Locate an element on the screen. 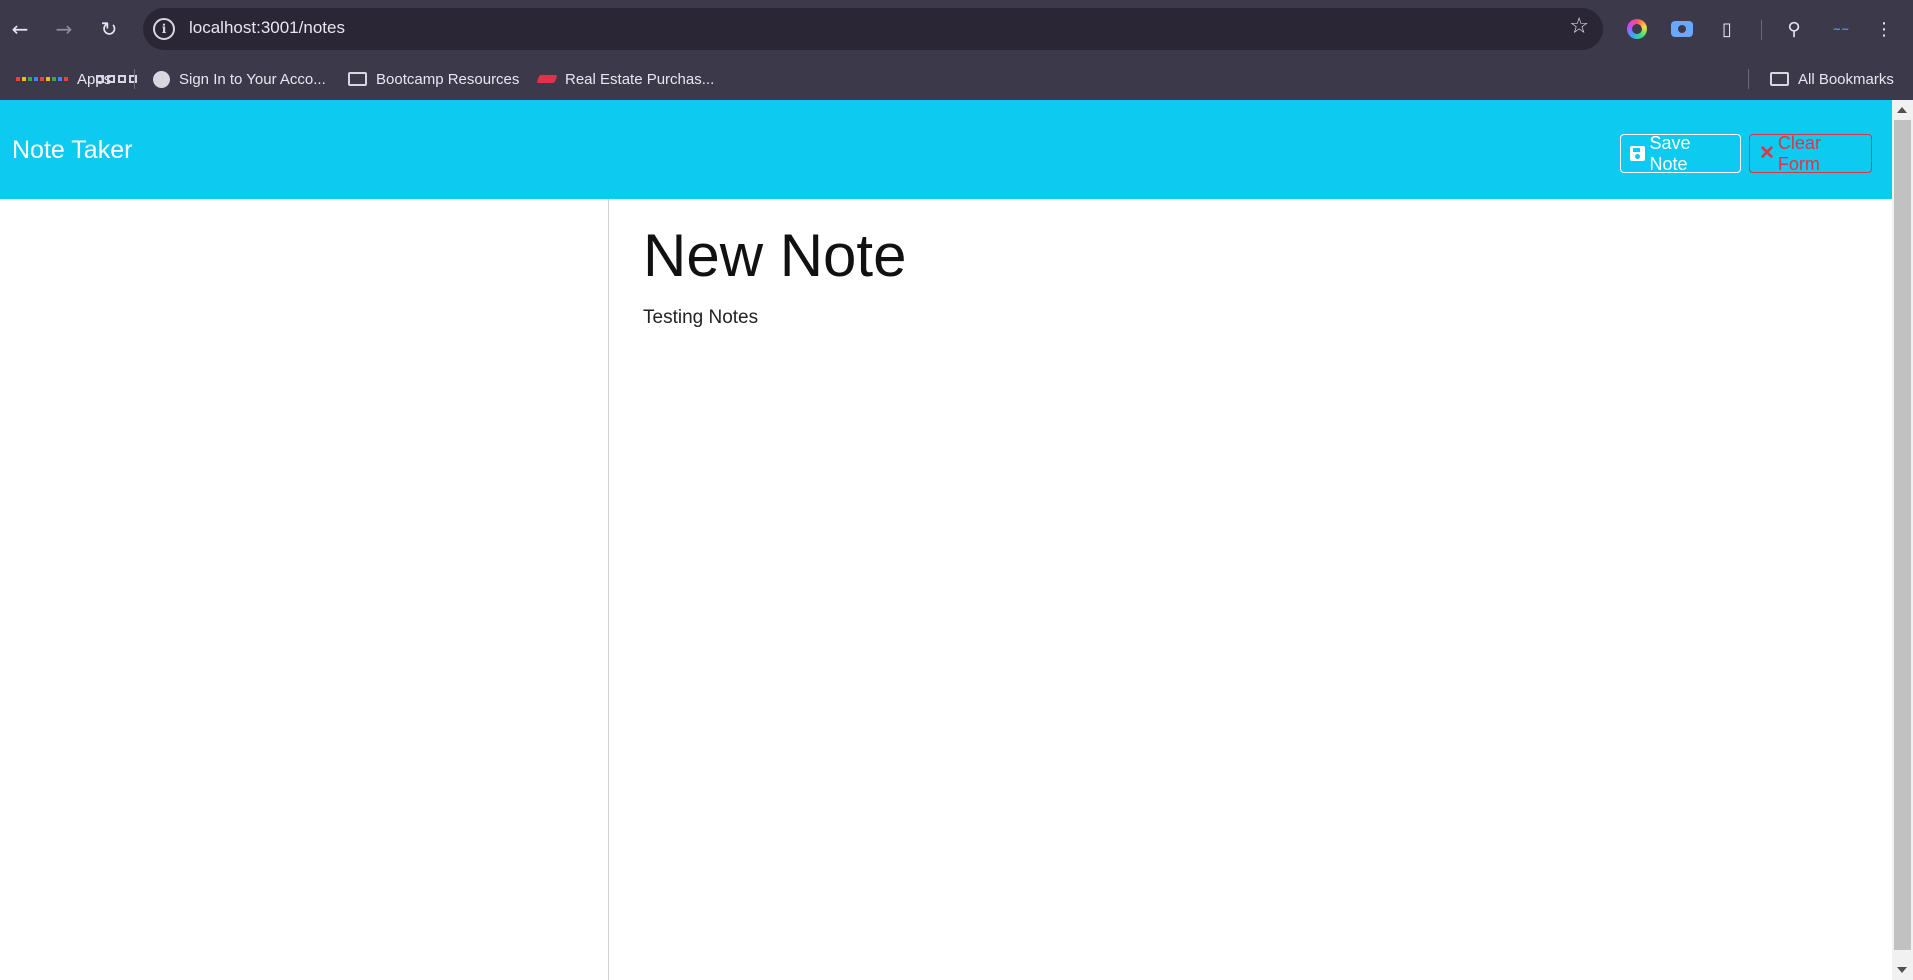 This screenshot has width=1913, height=980. note-title-input is located at coordinates (1243, 255).